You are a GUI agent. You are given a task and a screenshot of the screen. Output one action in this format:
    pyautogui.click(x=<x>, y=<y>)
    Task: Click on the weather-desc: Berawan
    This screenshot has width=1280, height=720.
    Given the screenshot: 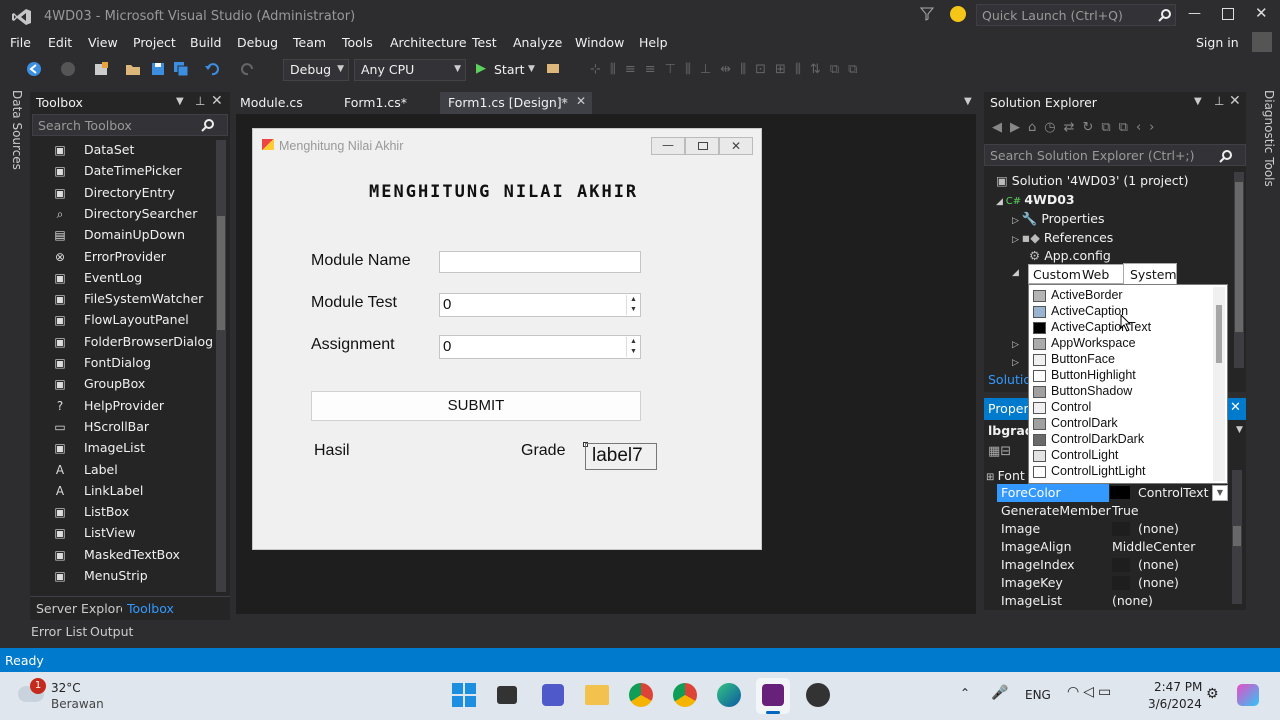 What is the action you would take?
    pyautogui.click(x=77, y=704)
    